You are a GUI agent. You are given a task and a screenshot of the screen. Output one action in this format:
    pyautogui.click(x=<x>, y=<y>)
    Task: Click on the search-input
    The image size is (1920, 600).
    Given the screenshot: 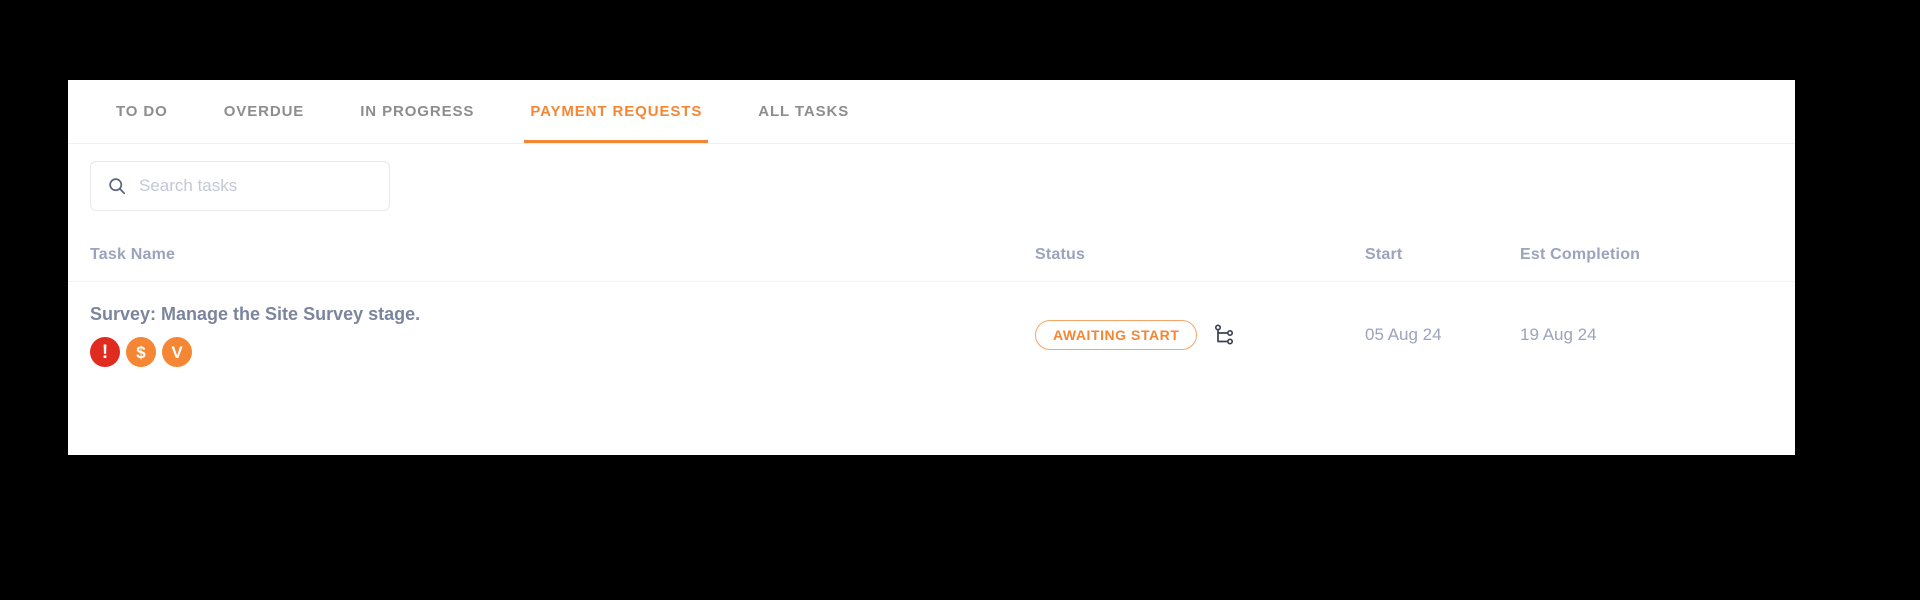 What is the action you would take?
    pyautogui.click(x=240, y=186)
    